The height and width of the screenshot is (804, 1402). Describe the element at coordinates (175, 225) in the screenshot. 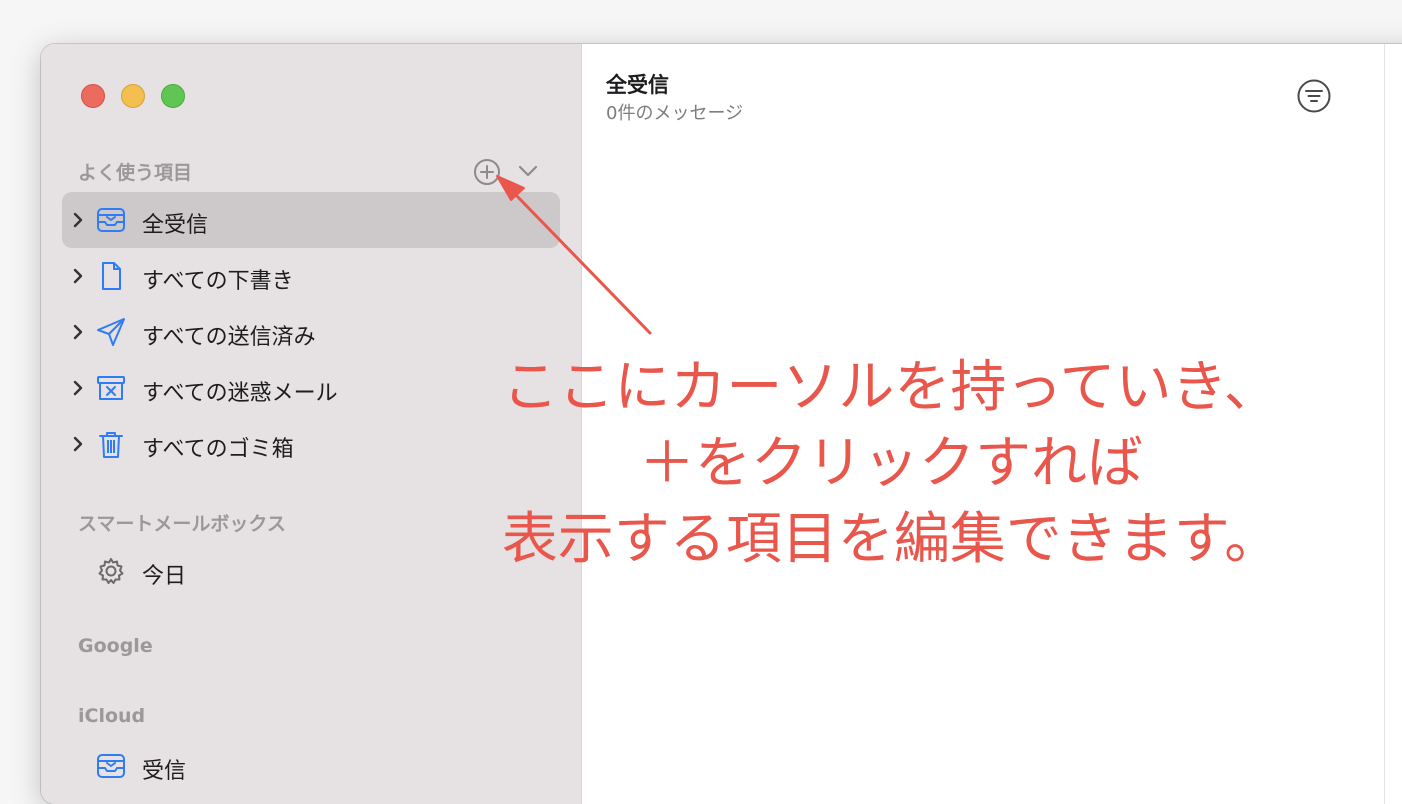

I see `favorite-item-label: 全受信` at that location.